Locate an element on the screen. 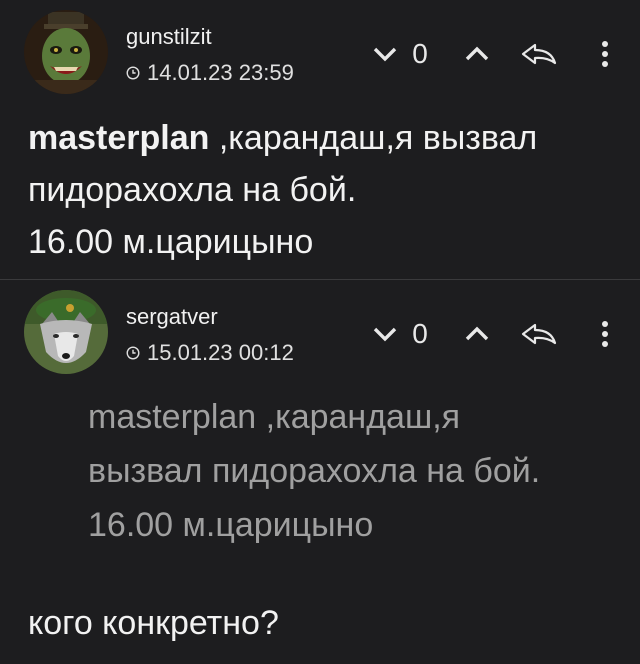 Image resolution: width=640 pixels, height=664 pixels. comment-date: 15.01.23 00:12 is located at coordinates (210, 353).